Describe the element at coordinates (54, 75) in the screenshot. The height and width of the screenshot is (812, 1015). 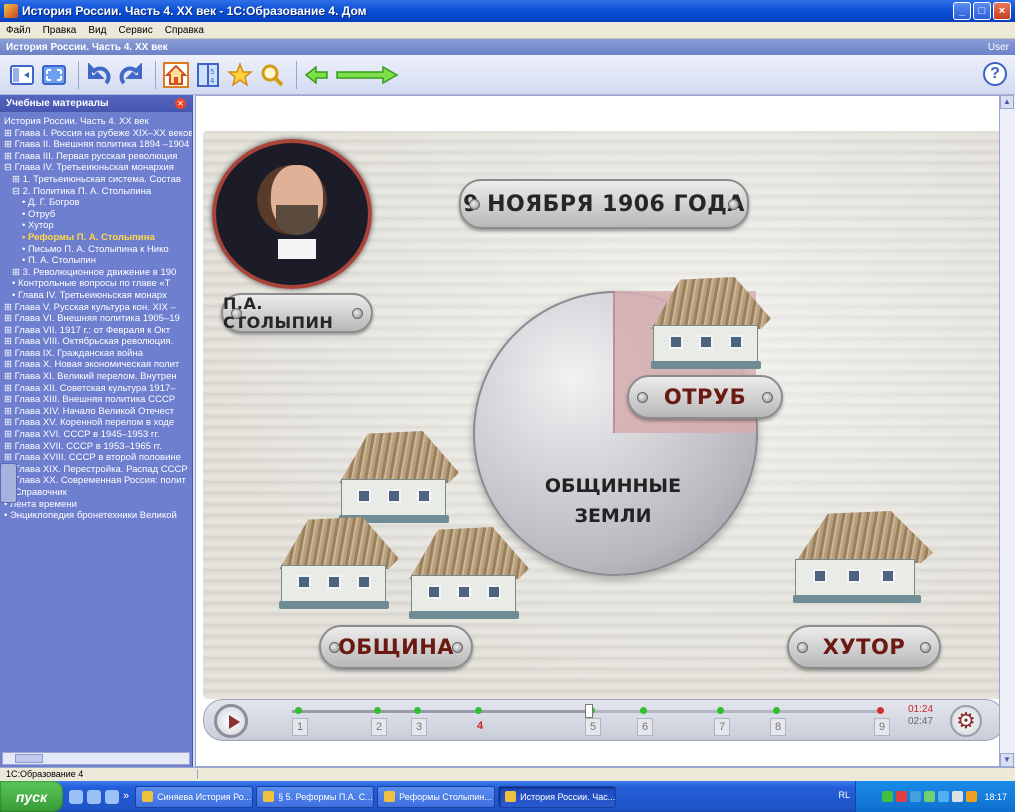
I see `fullscreen-button` at that location.